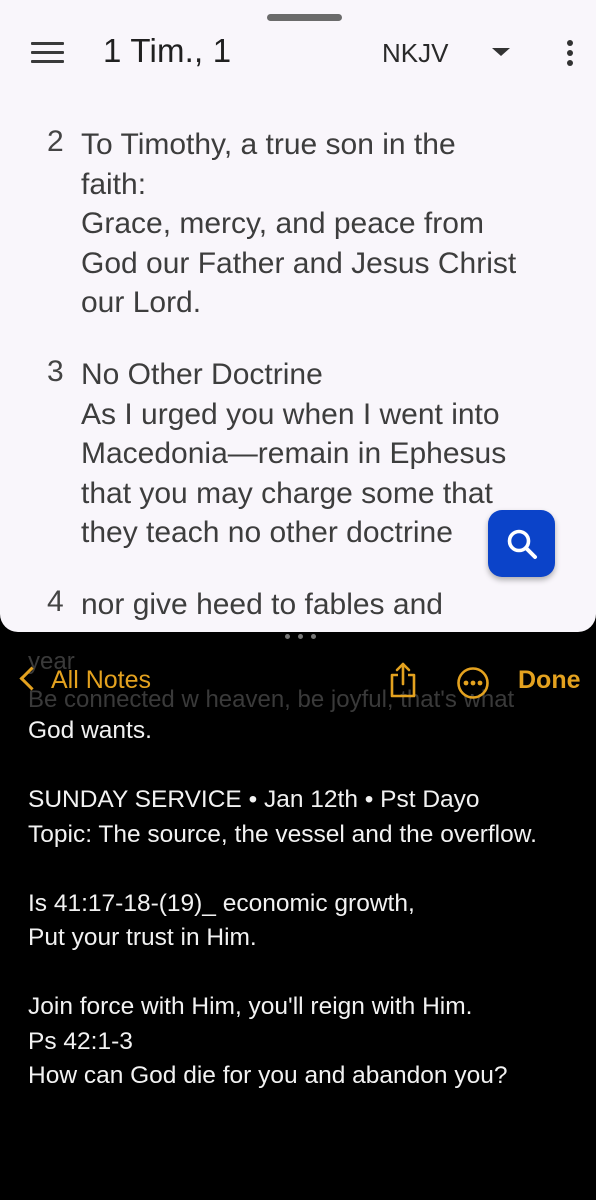 The width and height of the screenshot is (596, 1200). Describe the element at coordinates (299, 263) in the screenshot. I see `verse-line: God our Father and Jesus Christ` at that location.